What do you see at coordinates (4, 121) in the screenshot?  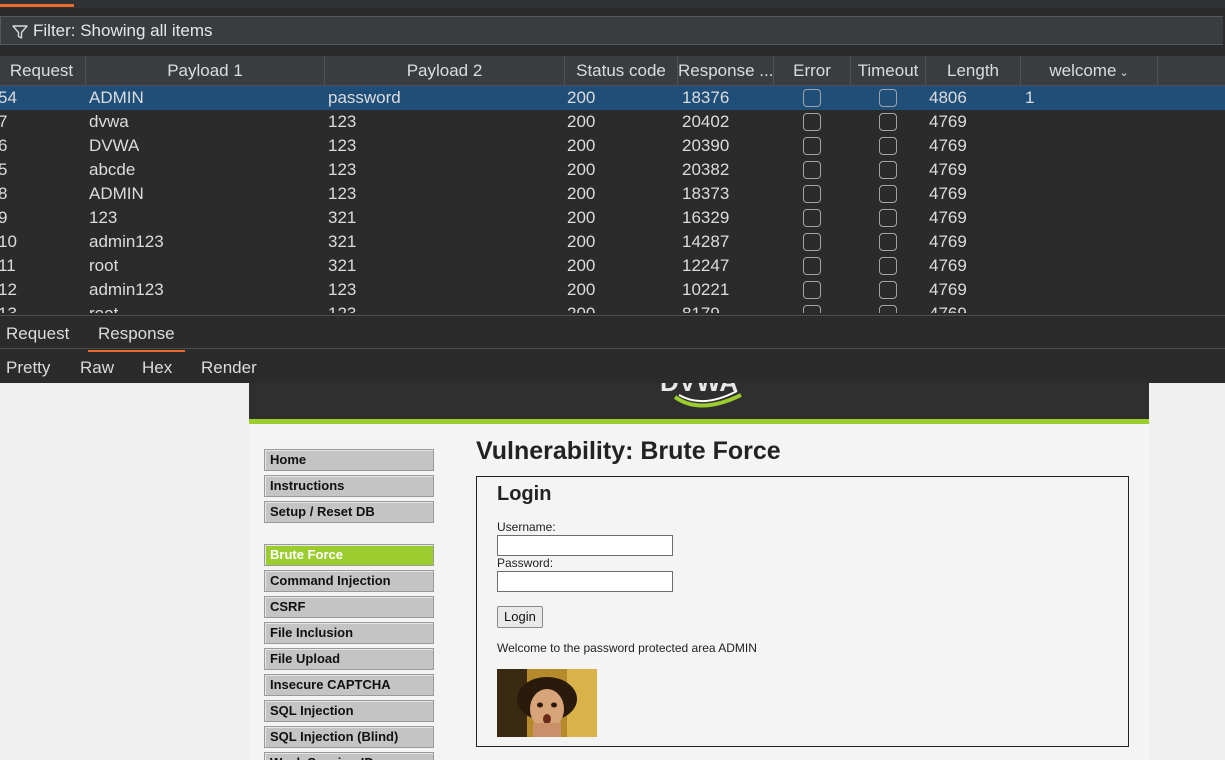 I see `cell-request: 7` at bounding box center [4, 121].